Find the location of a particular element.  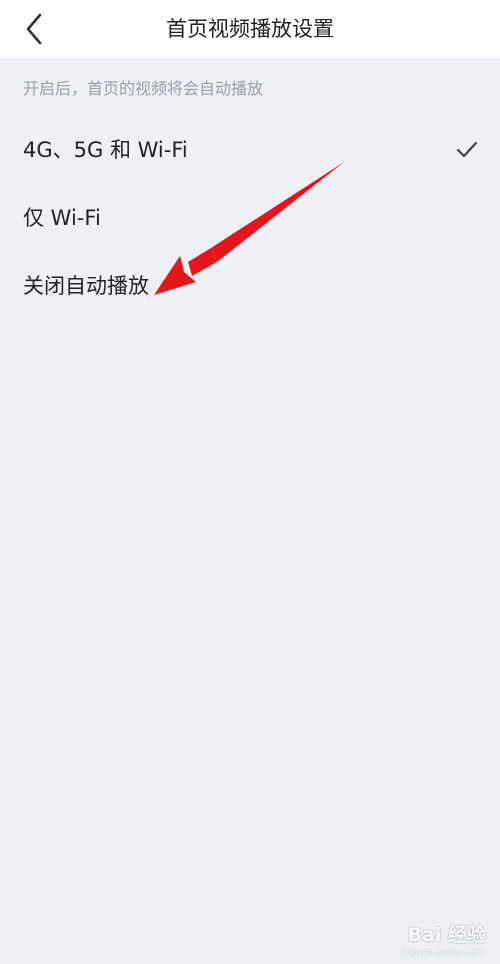

option-autoplay-off: 关闭自动播放 is located at coordinates (250, 286).